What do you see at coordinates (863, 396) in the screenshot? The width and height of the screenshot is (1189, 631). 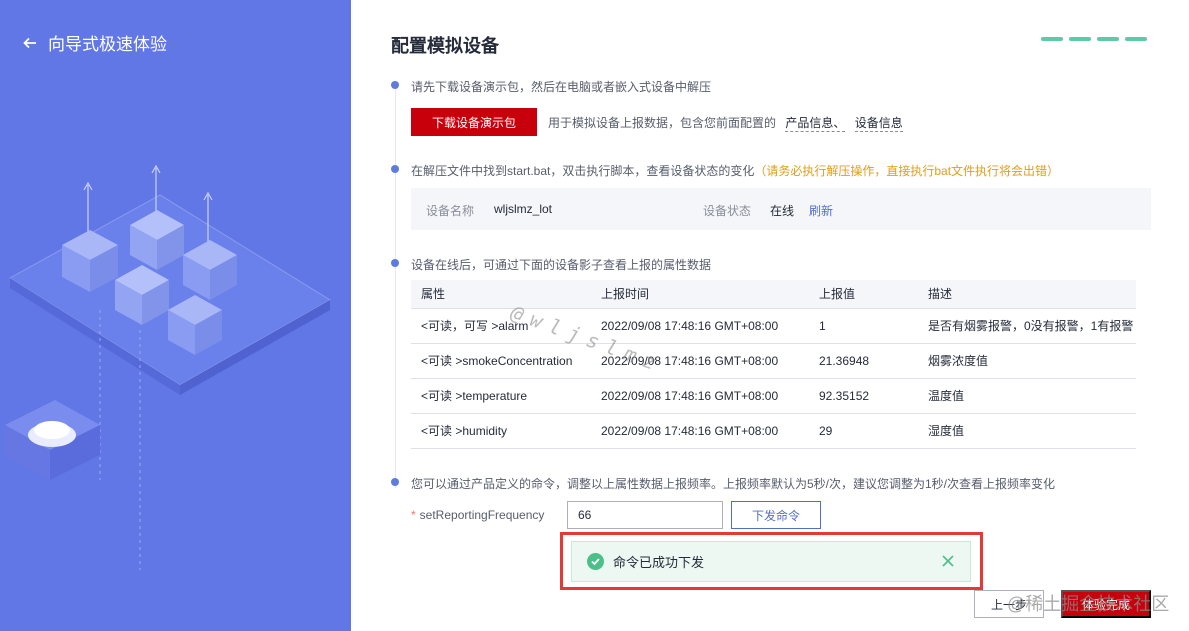 I see `table-cell: 92.35152` at bounding box center [863, 396].